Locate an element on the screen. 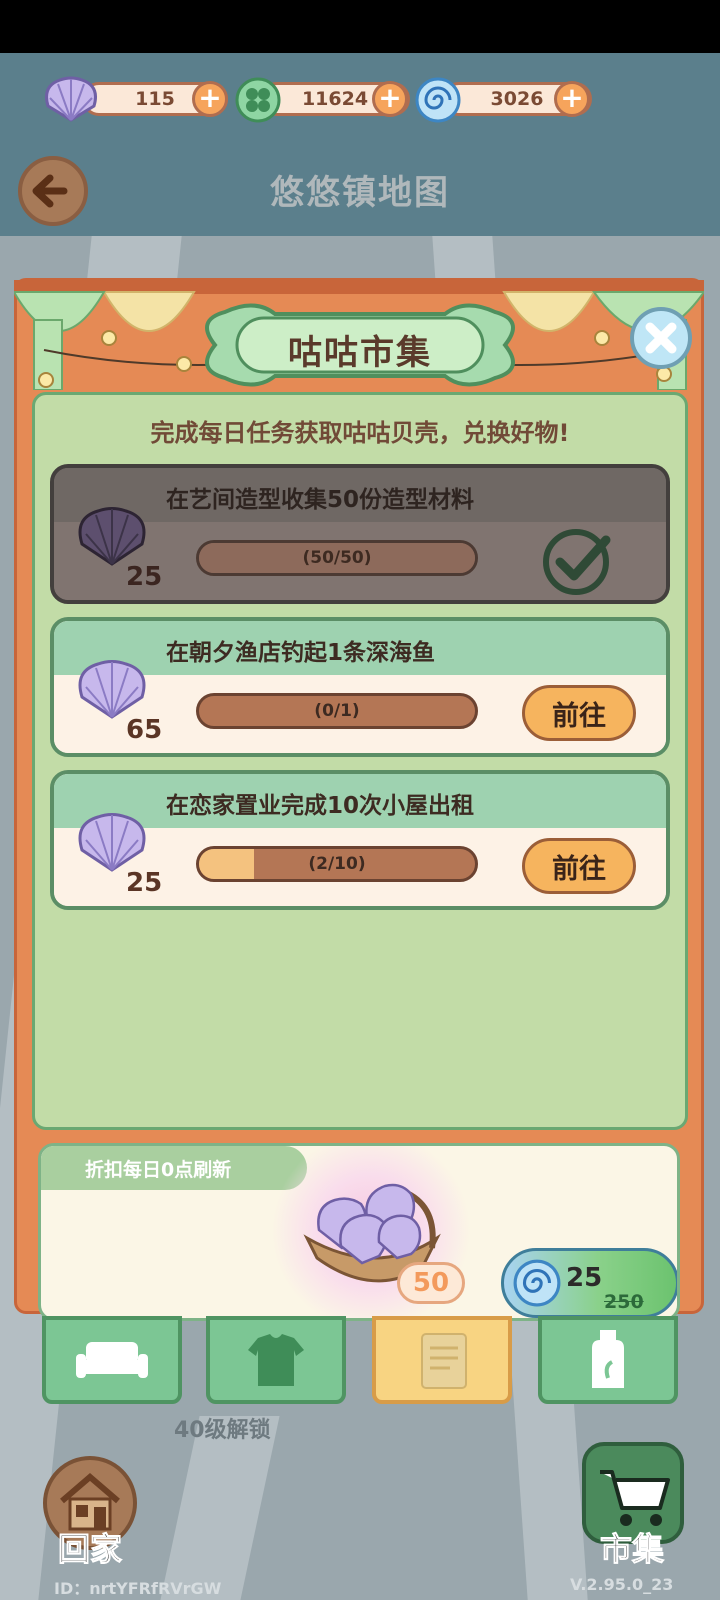 Image resolution: width=720 pixels, height=1600 pixels. modal-subtitle: 完成每日任务获取咕咕贝壳，兑换好物! is located at coordinates (360, 433).